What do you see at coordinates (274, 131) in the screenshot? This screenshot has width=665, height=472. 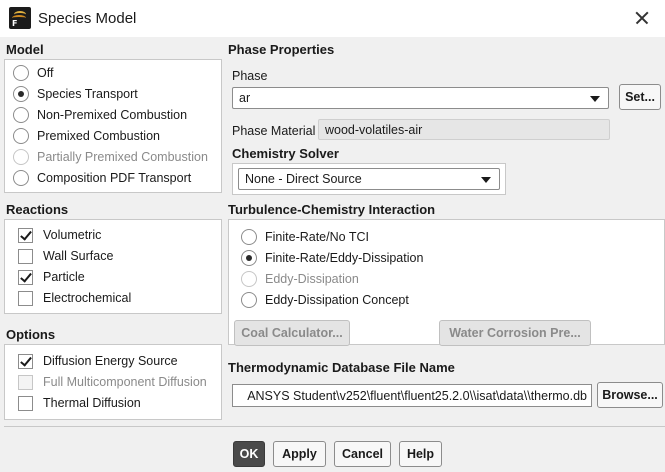 I see `phase-material-label: Phase Material` at bounding box center [274, 131].